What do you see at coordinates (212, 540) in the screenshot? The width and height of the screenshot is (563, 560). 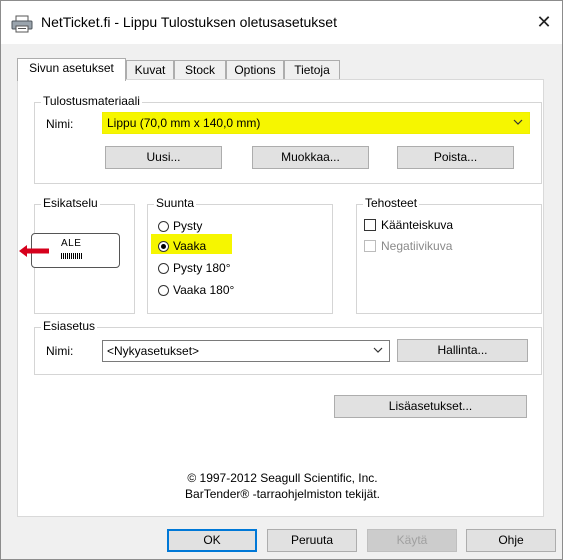 I see `ok-button: OK` at bounding box center [212, 540].